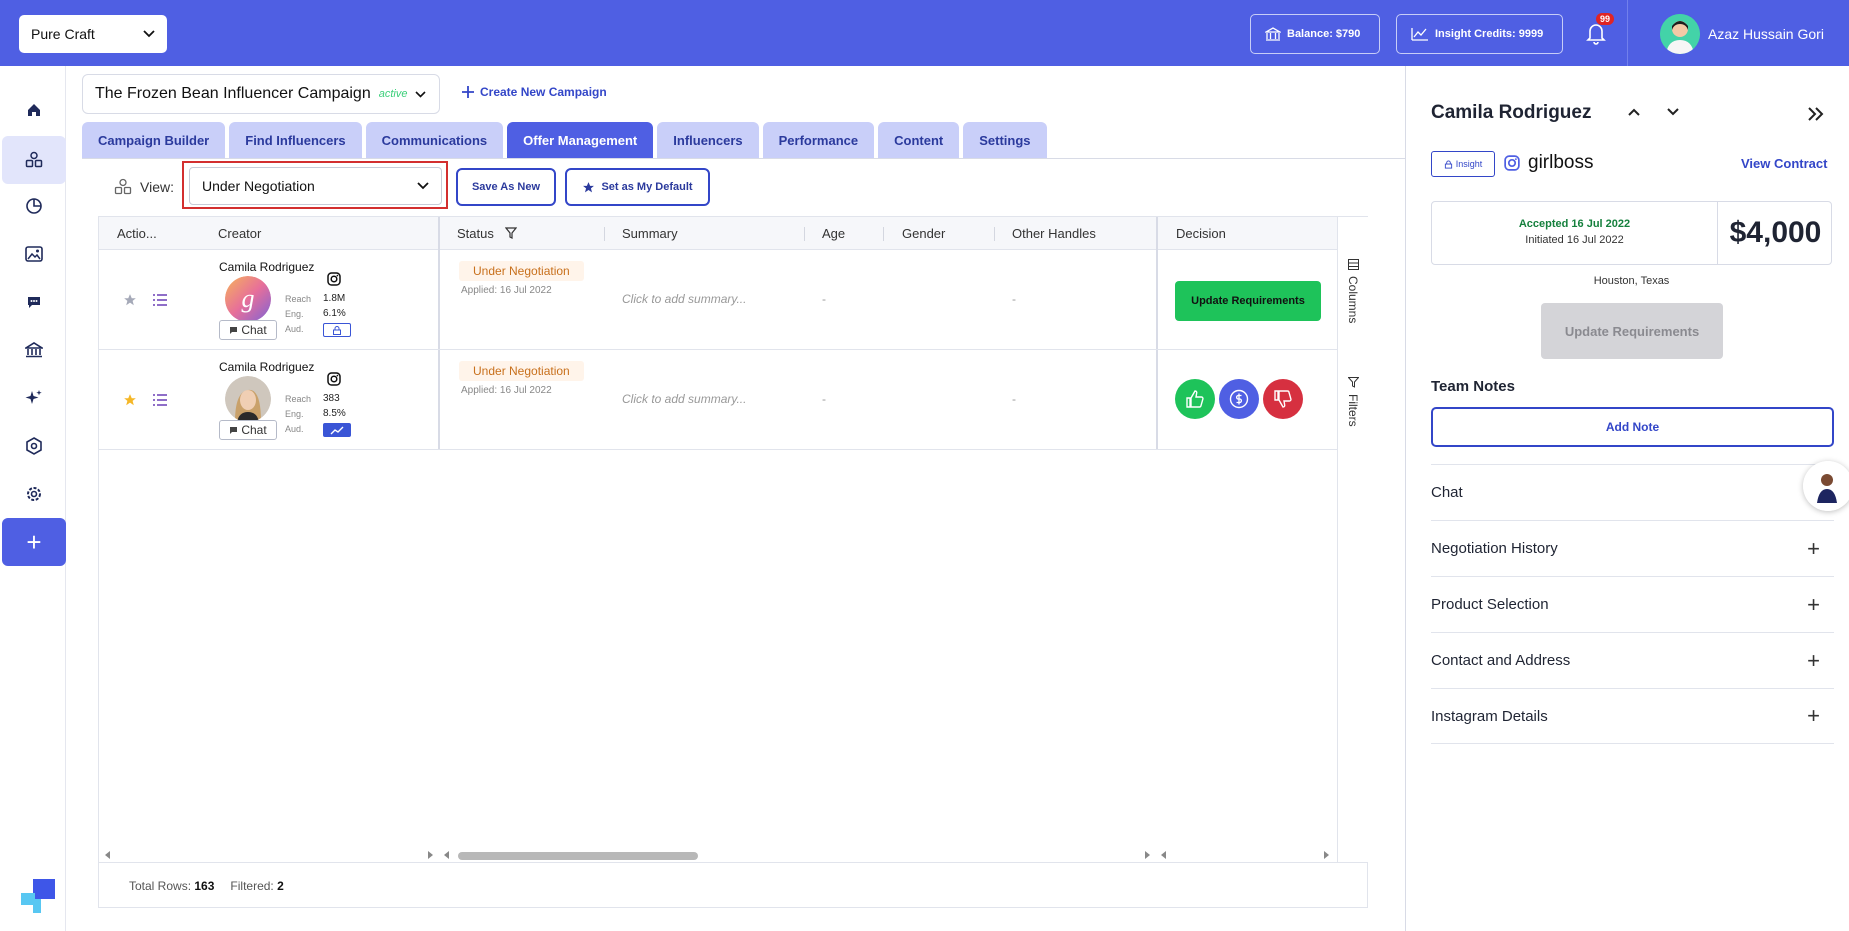 The image size is (1849, 931). I want to click on set-default-button: Set as My Default, so click(637, 187).